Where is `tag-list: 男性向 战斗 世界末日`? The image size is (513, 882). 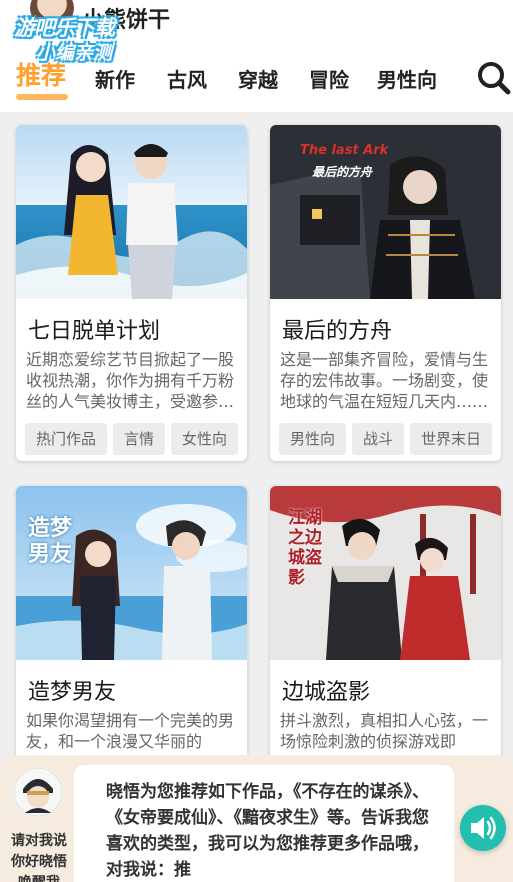
tag-list: 男性向 战斗 世界末日 is located at coordinates (386, 439).